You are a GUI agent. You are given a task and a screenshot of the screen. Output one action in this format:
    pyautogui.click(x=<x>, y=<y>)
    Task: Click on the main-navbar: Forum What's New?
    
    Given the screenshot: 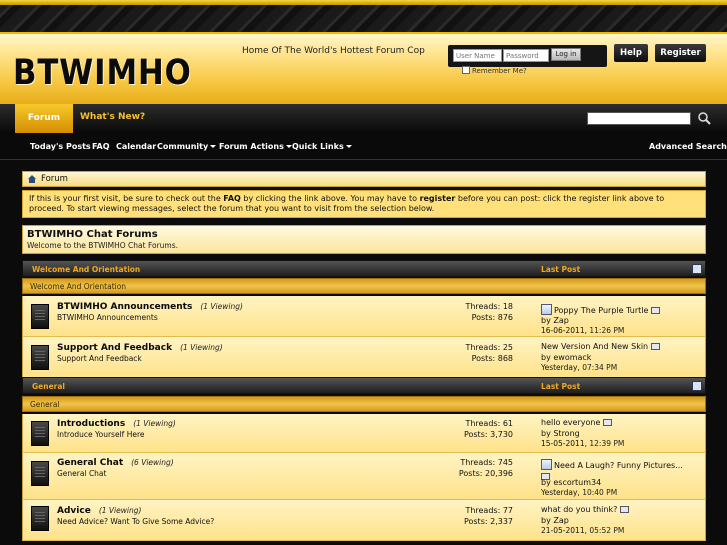 What is the action you would take?
    pyautogui.click(x=363, y=119)
    